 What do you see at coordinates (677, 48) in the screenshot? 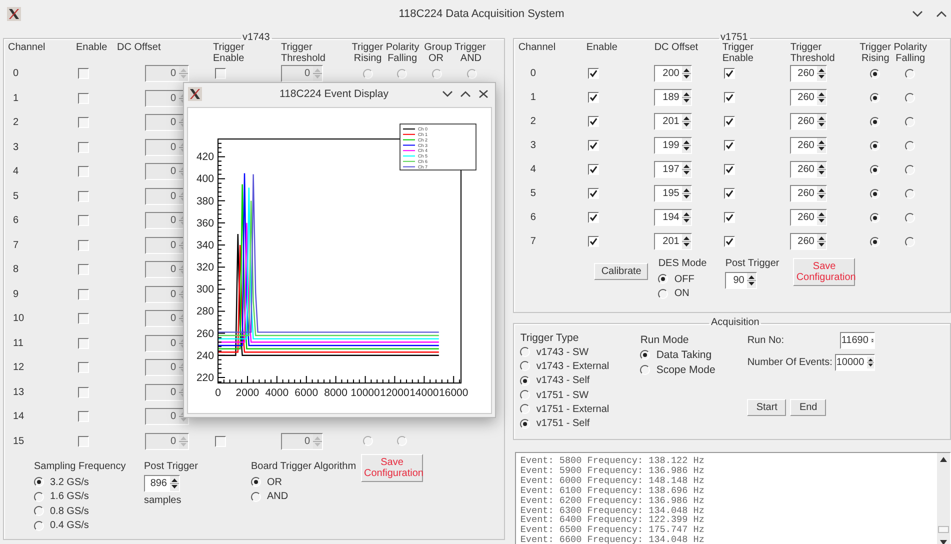
I see `column-header: DC Offset` at bounding box center [677, 48].